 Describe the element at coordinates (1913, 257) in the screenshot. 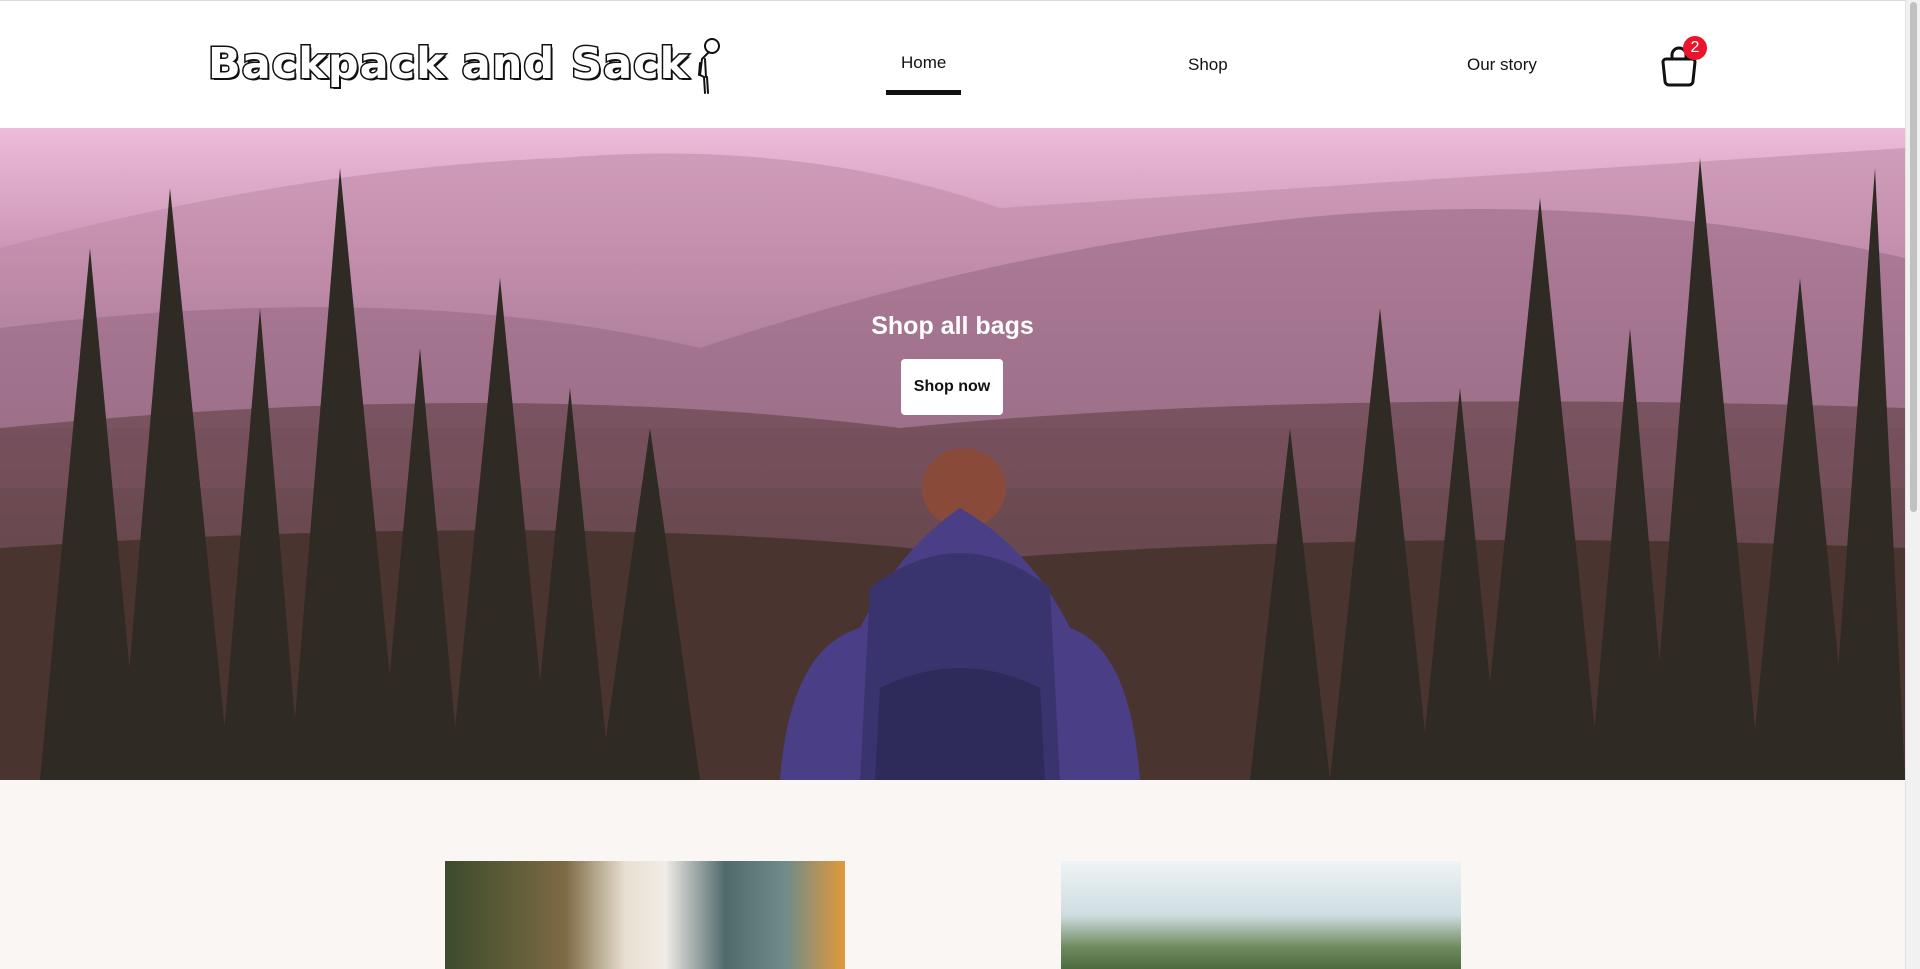

I see `scrollbar-thumb` at that location.